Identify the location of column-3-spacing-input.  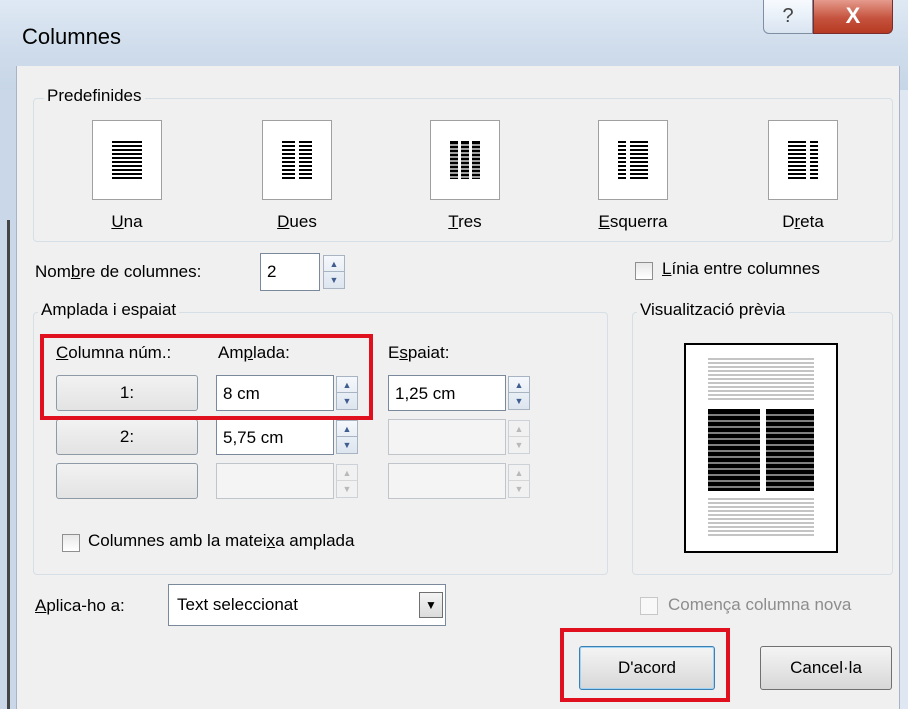
(447, 481).